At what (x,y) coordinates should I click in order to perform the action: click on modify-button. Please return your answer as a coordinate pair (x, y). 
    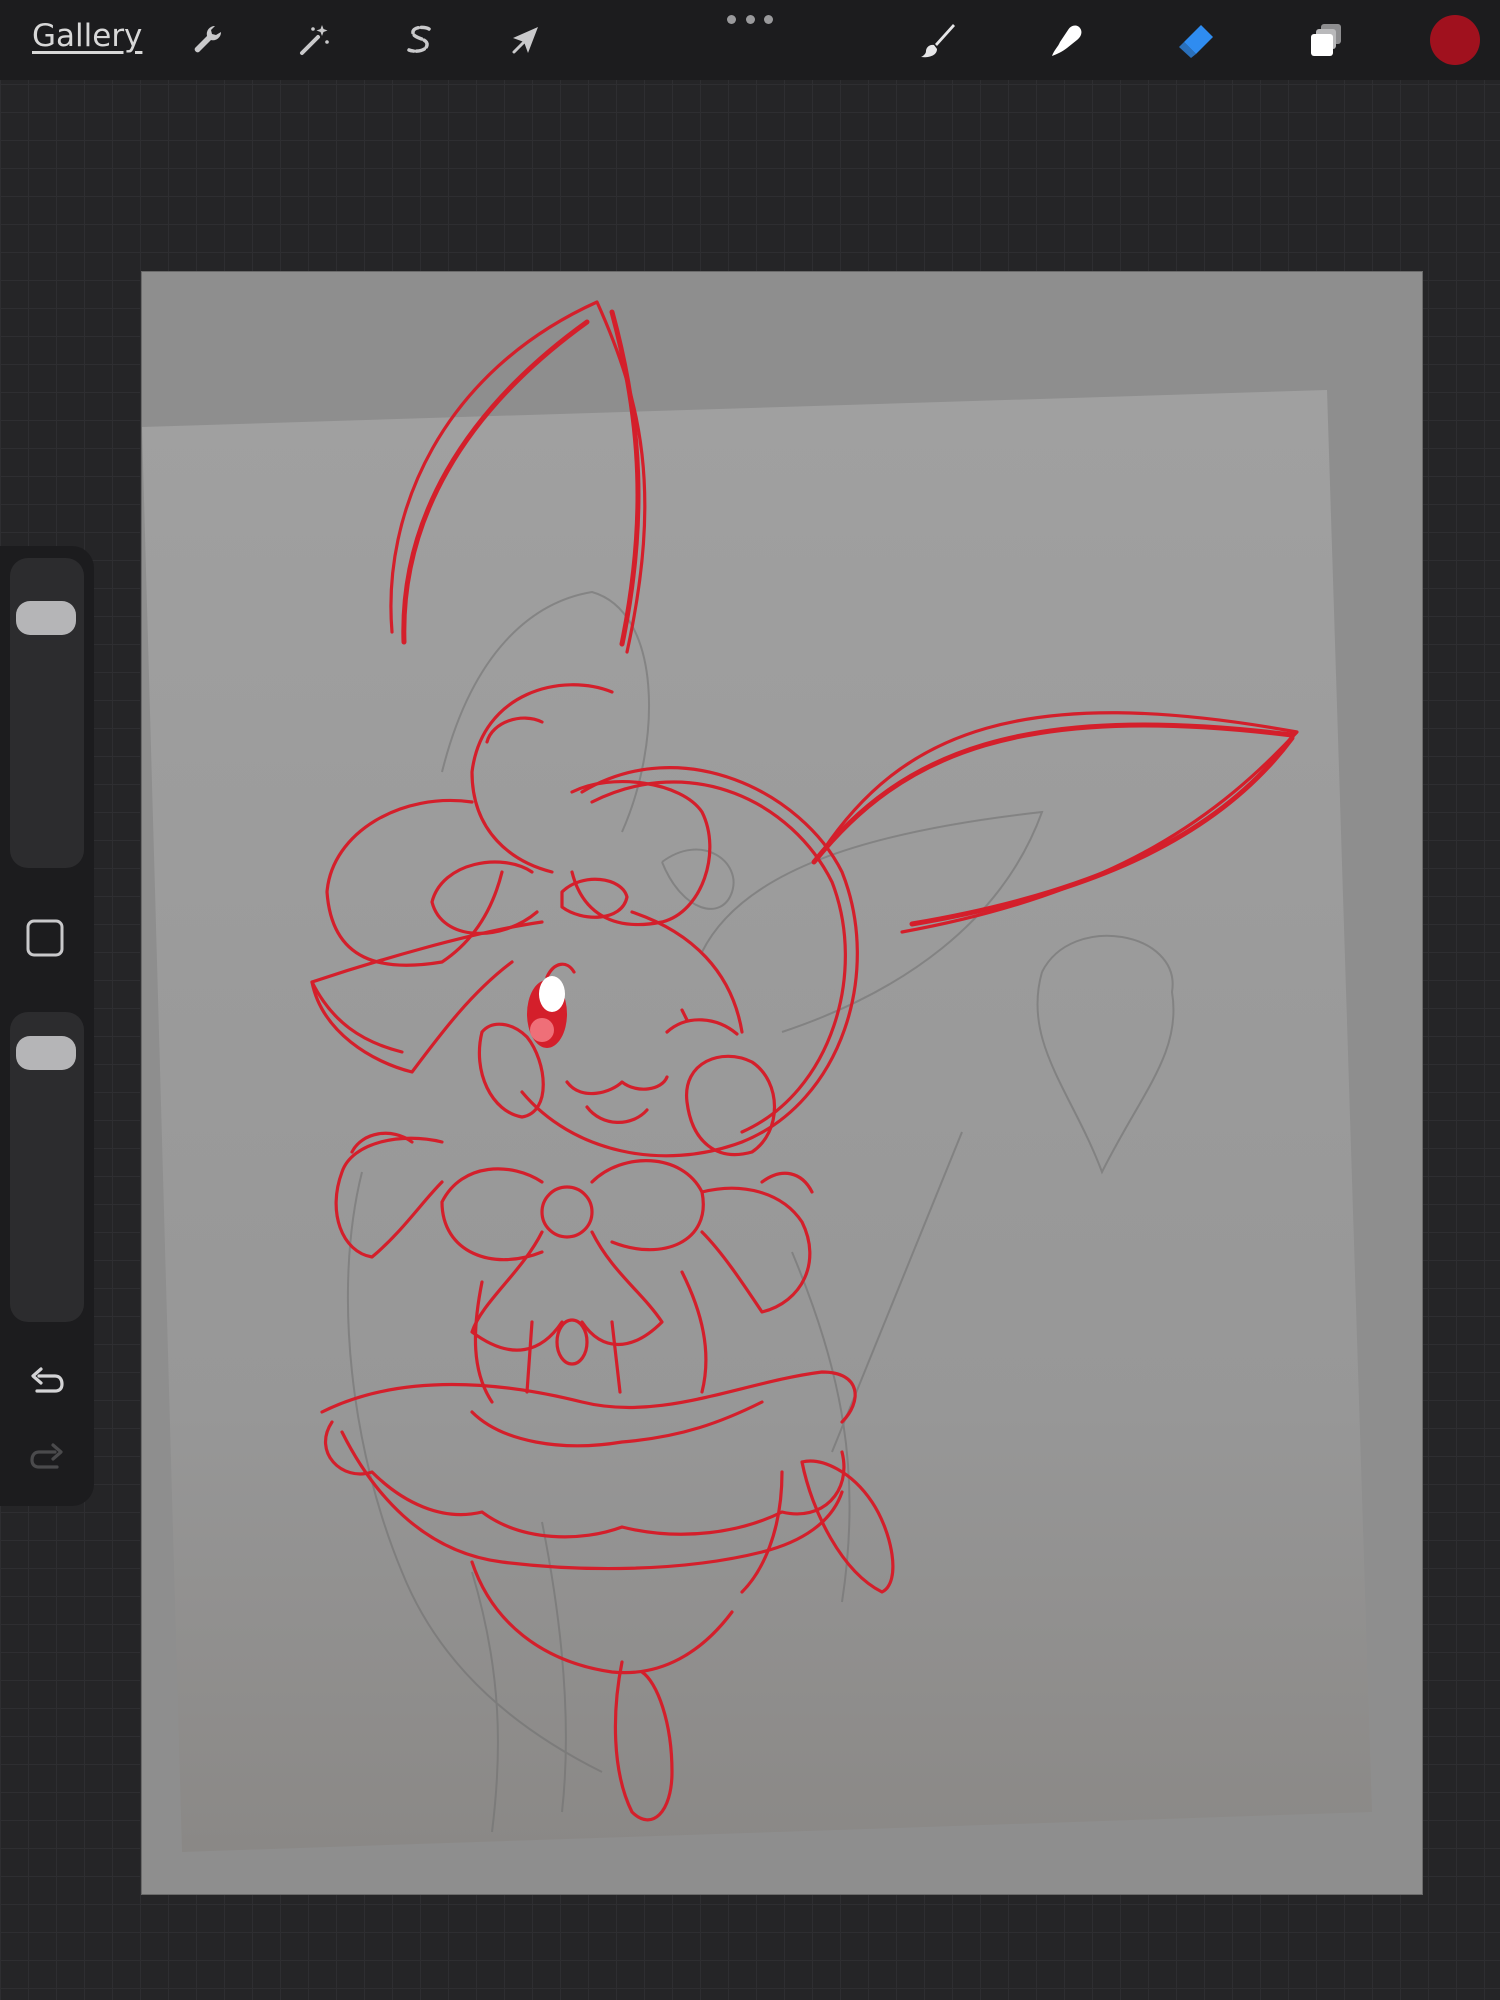
    Looking at the image, I should click on (45, 938).